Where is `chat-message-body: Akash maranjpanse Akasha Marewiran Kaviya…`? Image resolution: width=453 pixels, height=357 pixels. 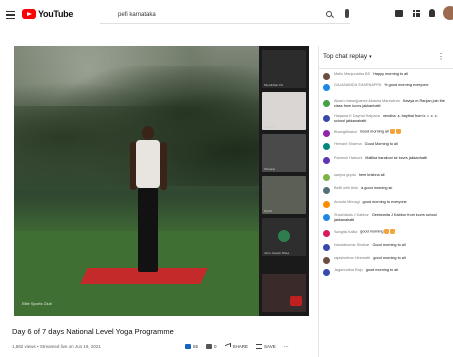
chat-message-body: Akash maranjpanse Akasha Marewiran Kaviya… is located at coordinates (391, 104).